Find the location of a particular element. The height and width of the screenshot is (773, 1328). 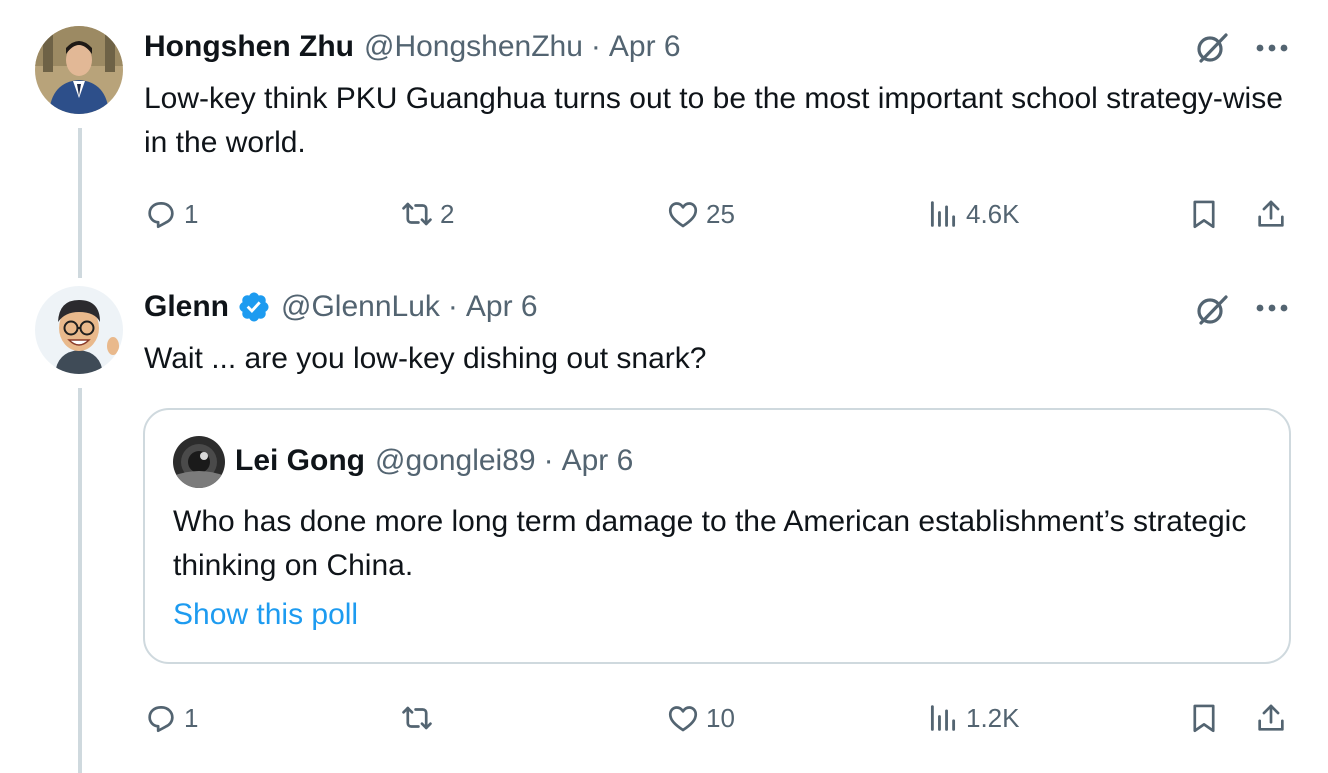

like-button: 10 is located at coordinates (700, 718).